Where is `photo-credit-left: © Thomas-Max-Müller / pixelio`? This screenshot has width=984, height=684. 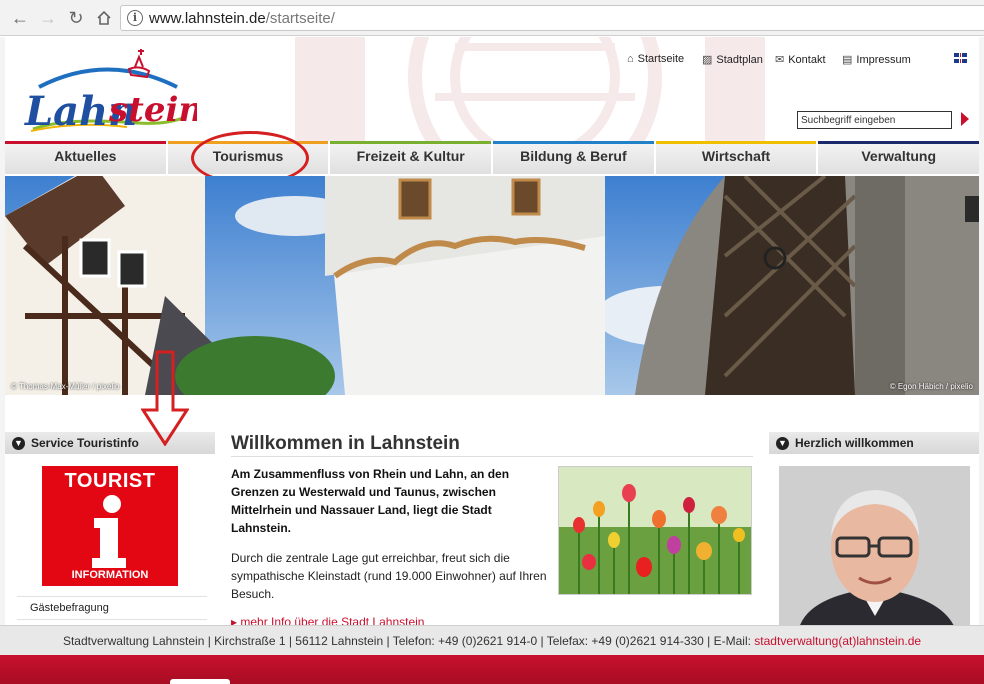 photo-credit-left: © Thomas-Max-Müller / pixelio is located at coordinates (65, 386).